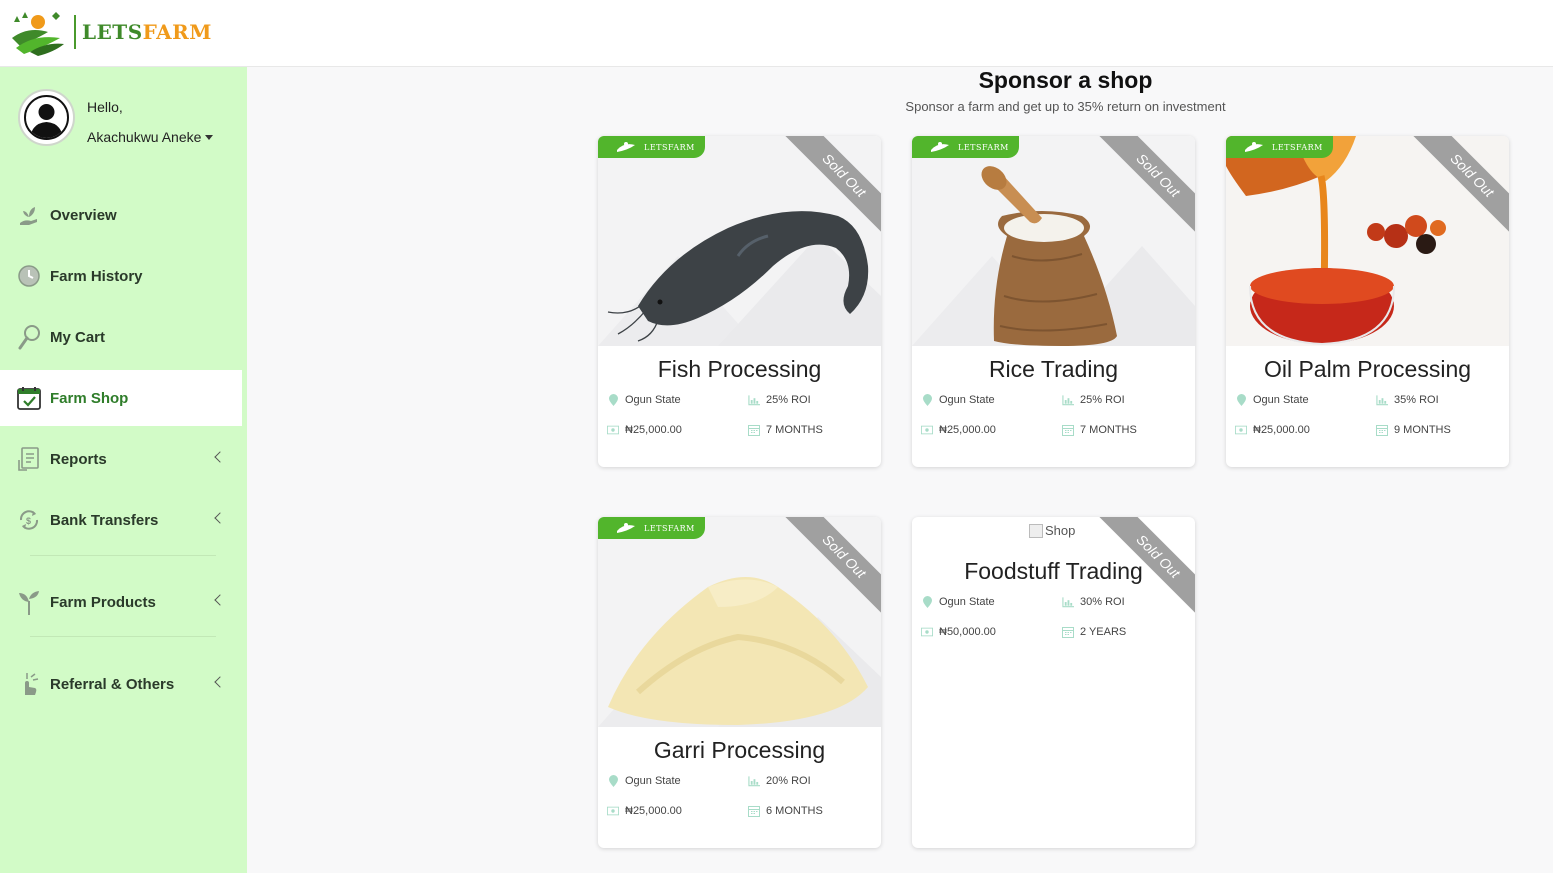  What do you see at coordinates (779, 400) in the screenshot?
I see `roi: 25% ROI` at bounding box center [779, 400].